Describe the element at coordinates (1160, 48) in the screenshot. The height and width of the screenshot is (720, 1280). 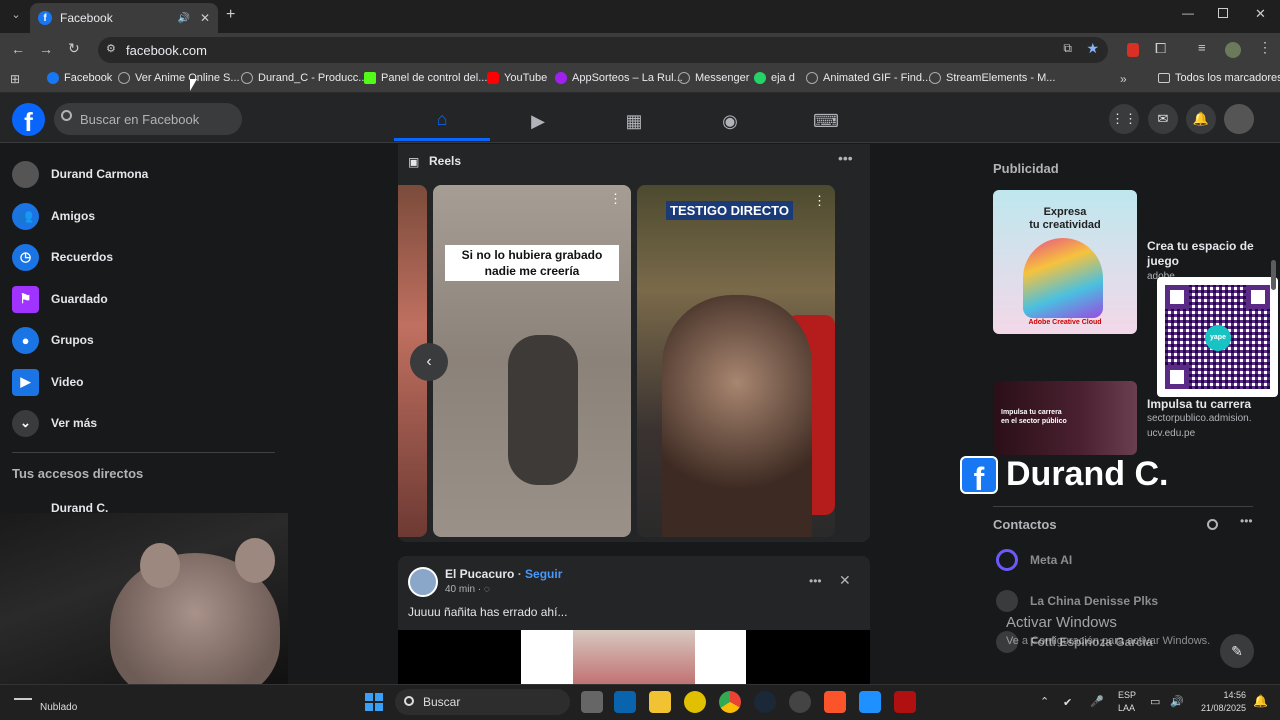
I see `extensions-puzzle-icon: ⧠` at that location.